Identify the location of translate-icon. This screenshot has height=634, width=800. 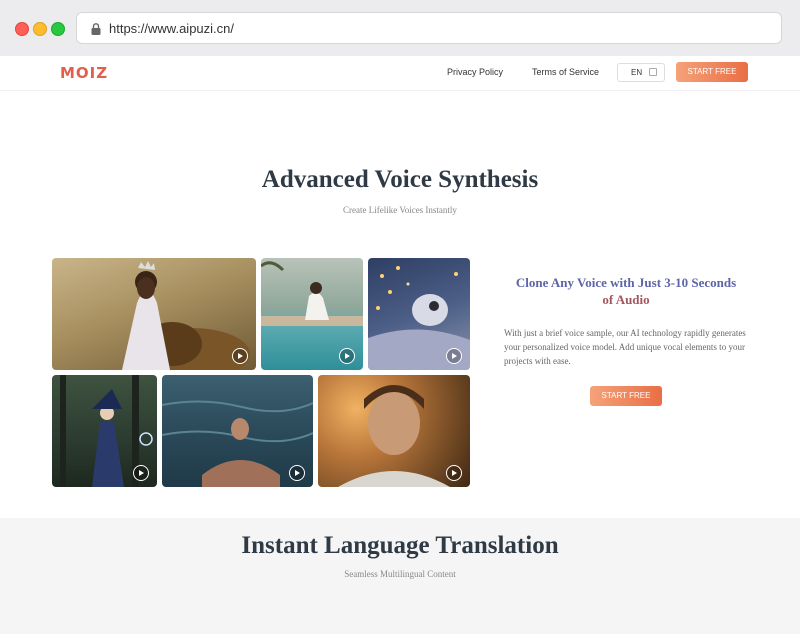
(653, 72).